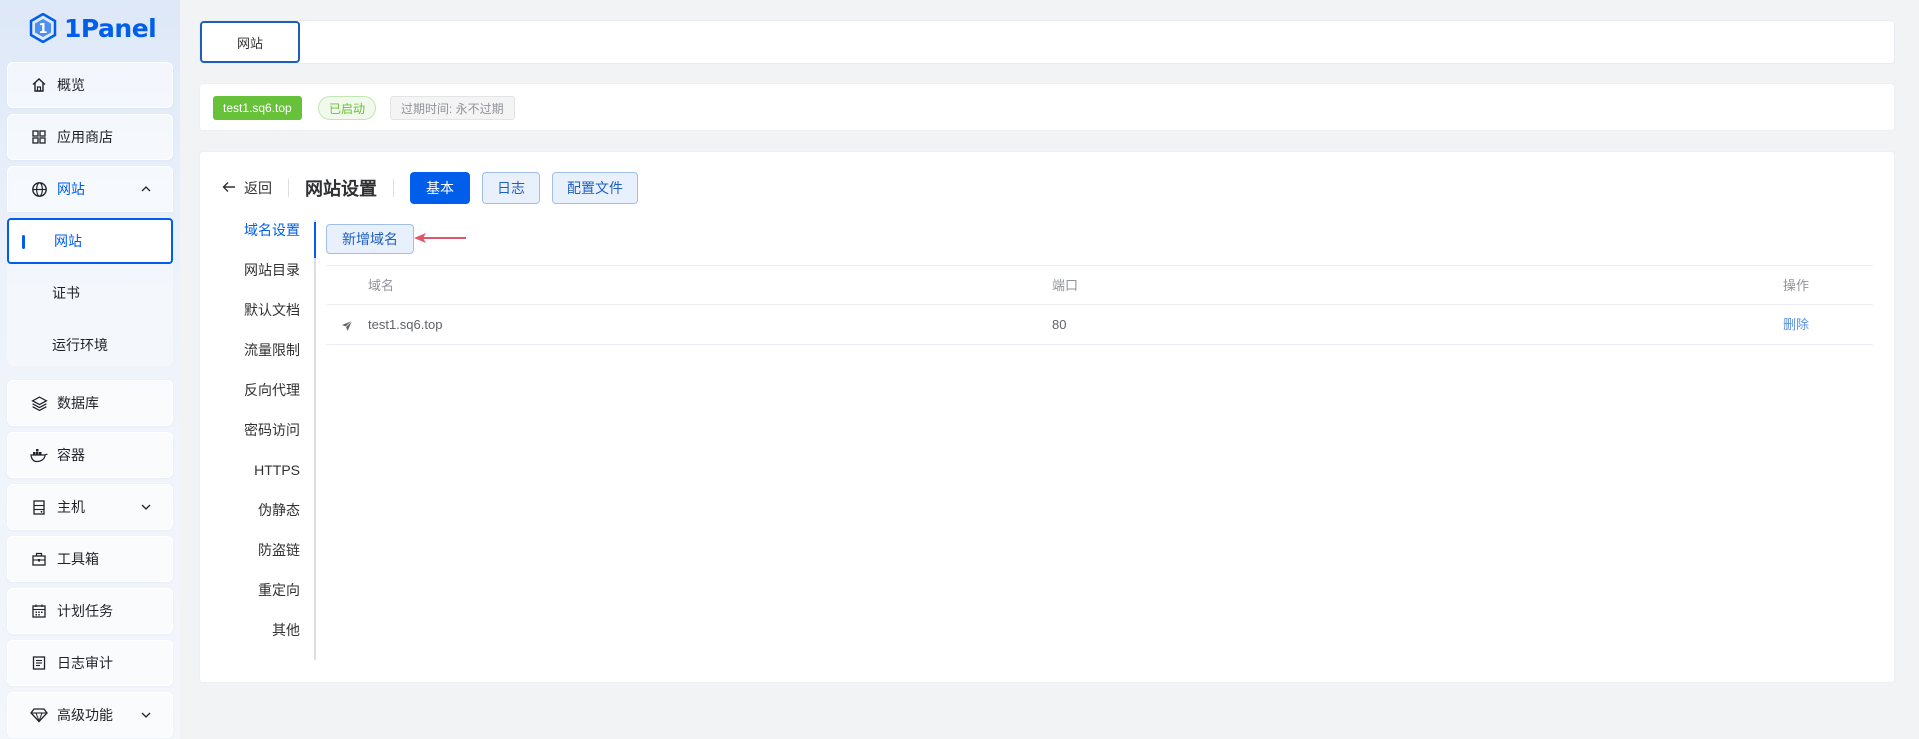 The width and height of the screenshot is (1919, 739). I want to click on sidebar-item-website: 网站, so click(90, 189).